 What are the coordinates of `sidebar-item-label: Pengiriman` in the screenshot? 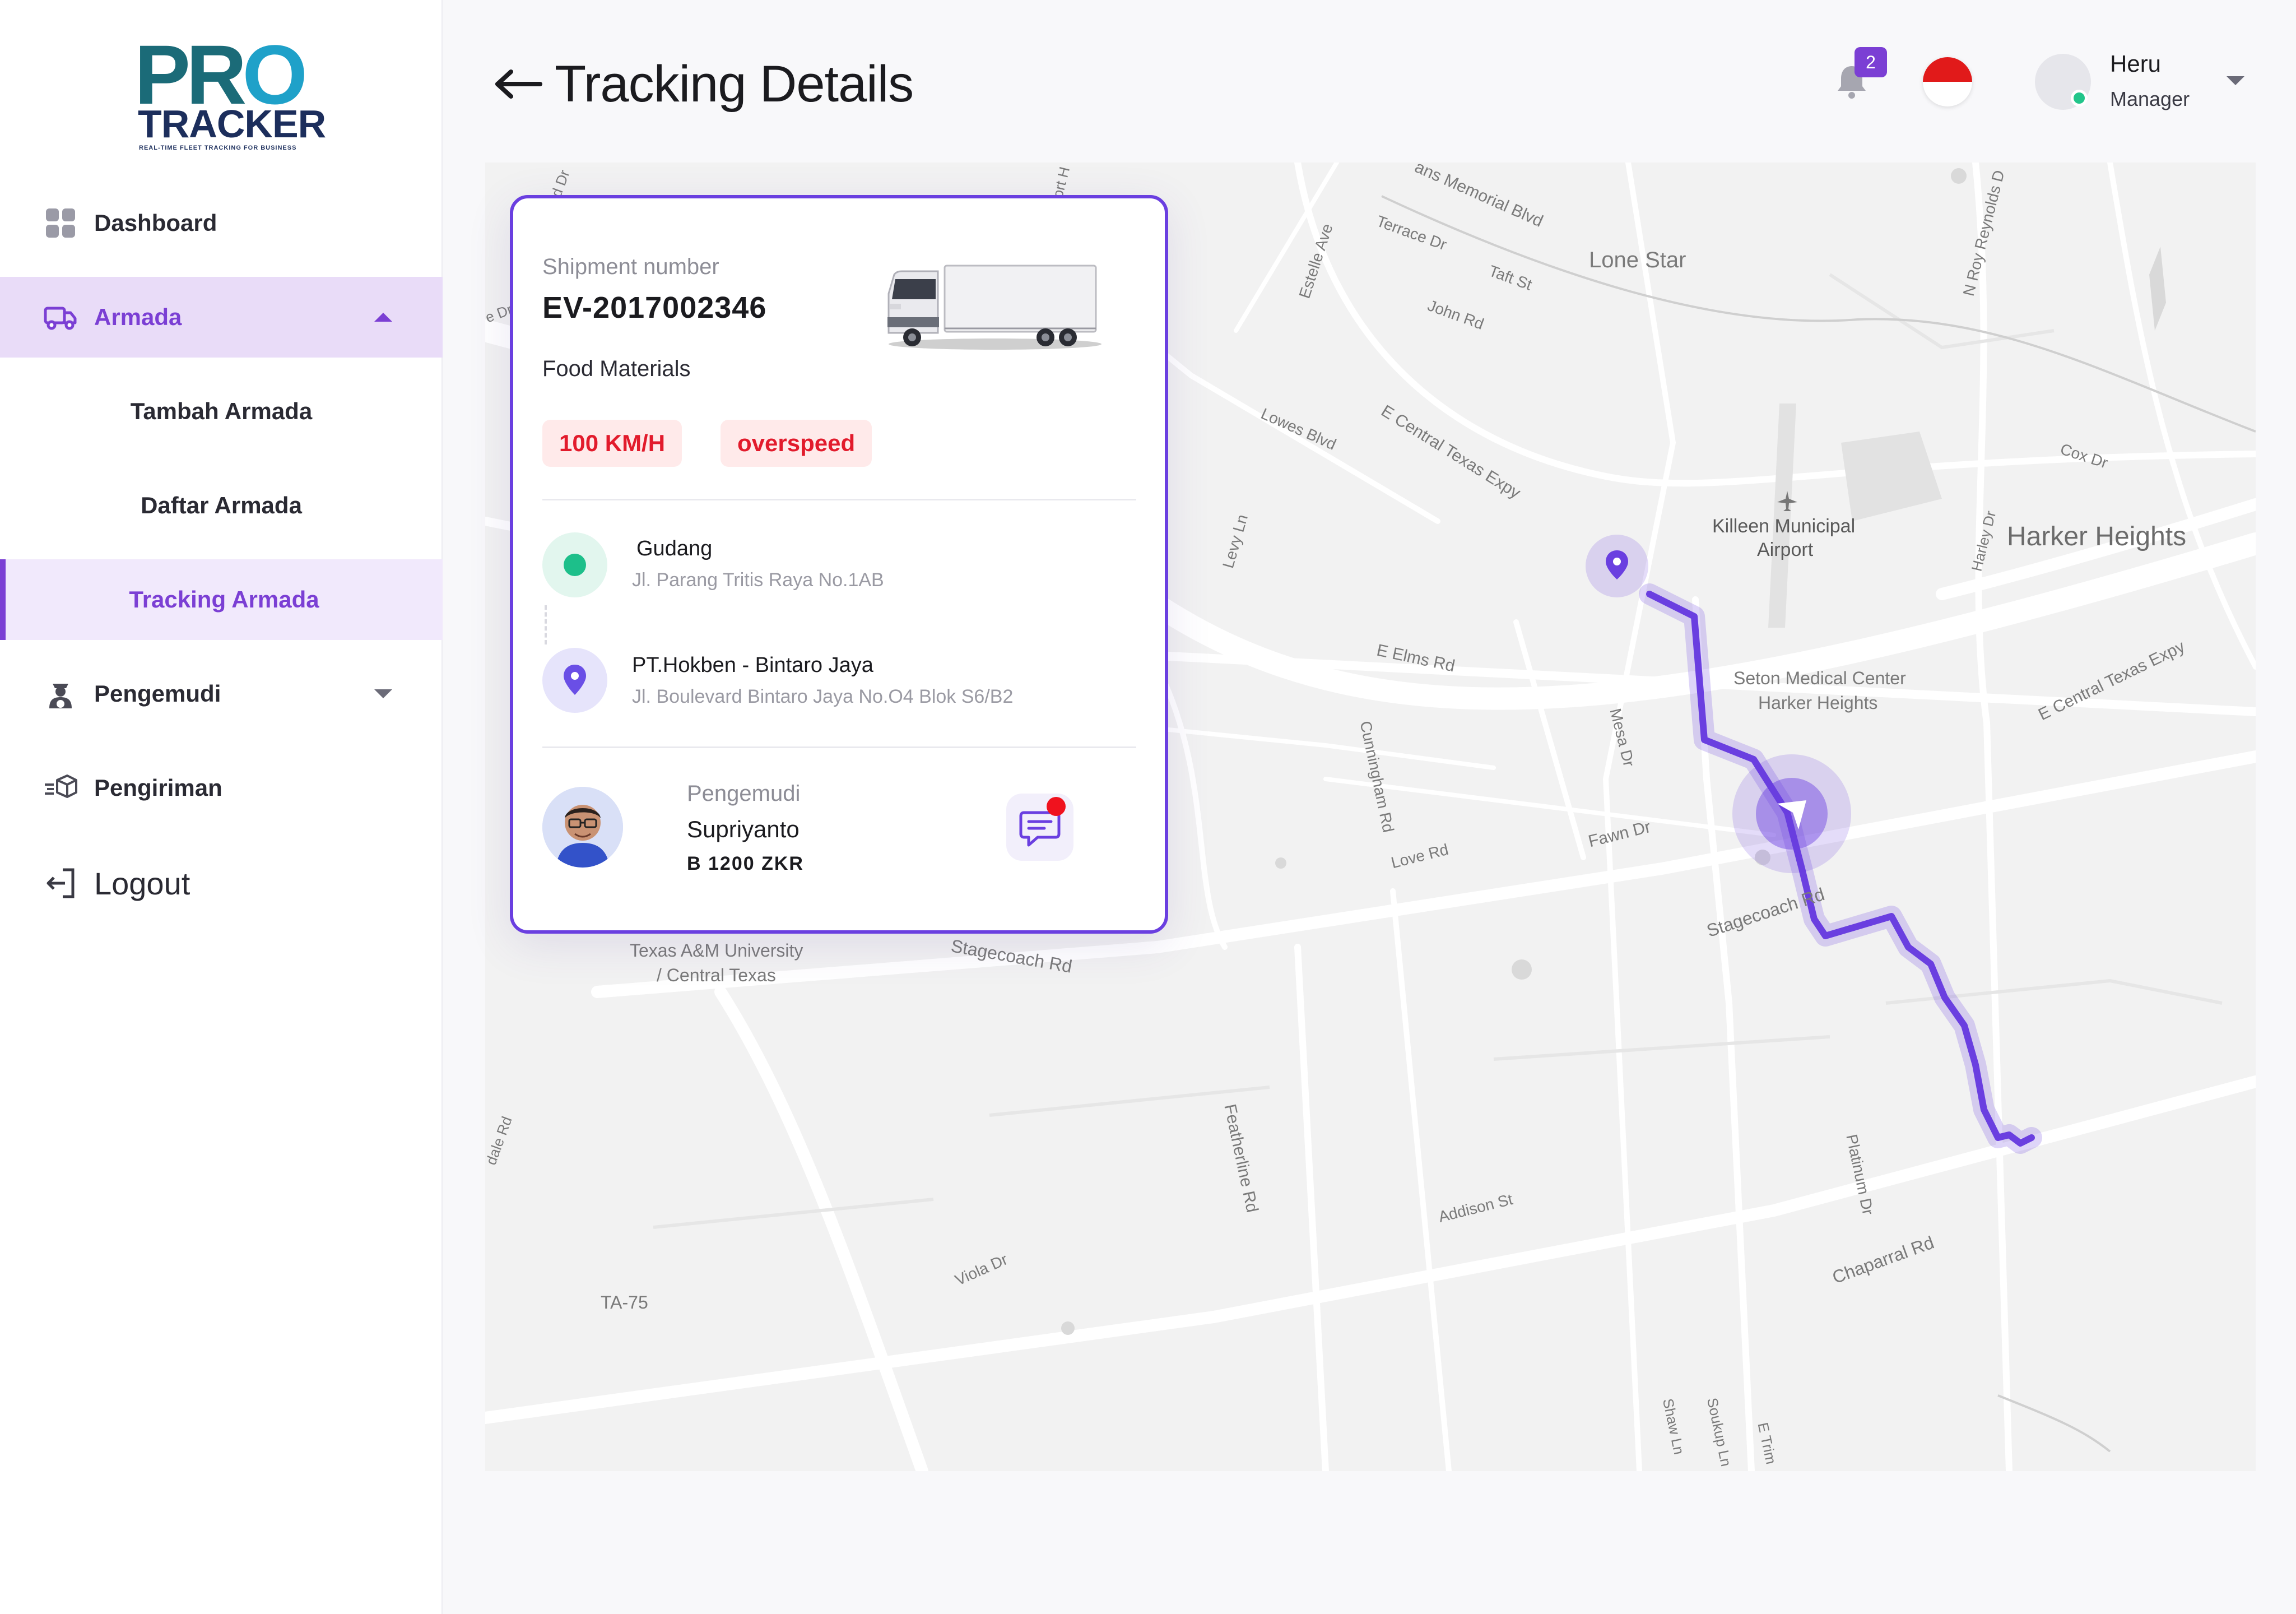 It's located at (158, 787).